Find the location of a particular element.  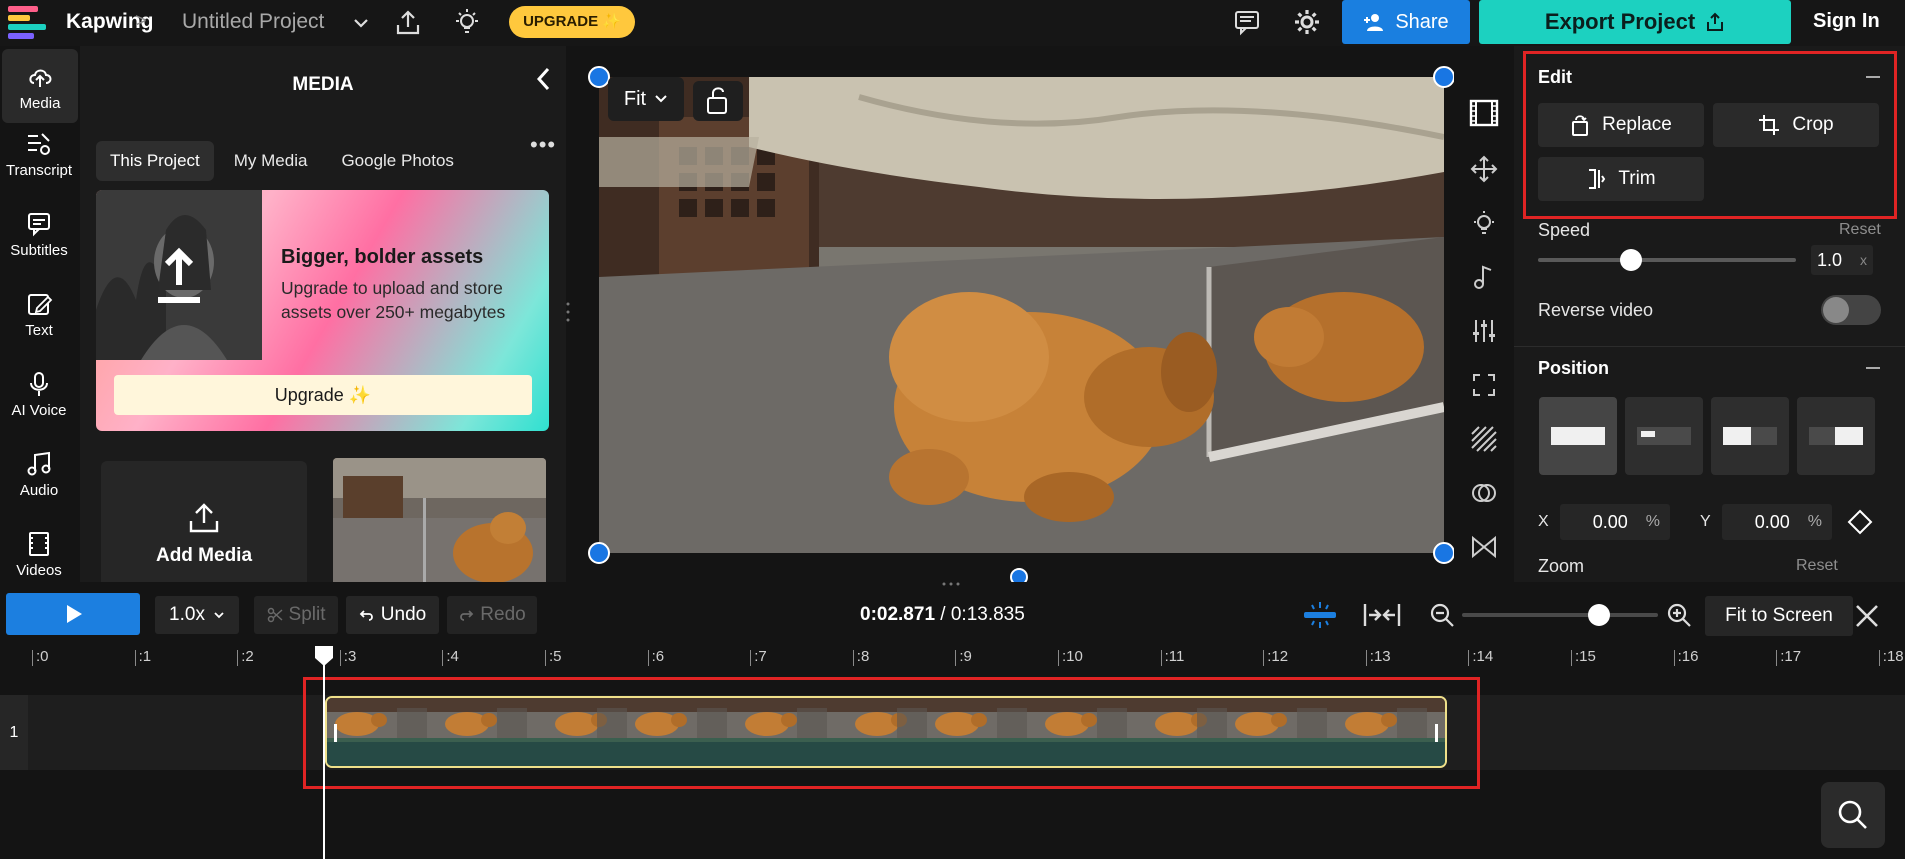

resize-handle-top-left is located at coordinates (599, 77).